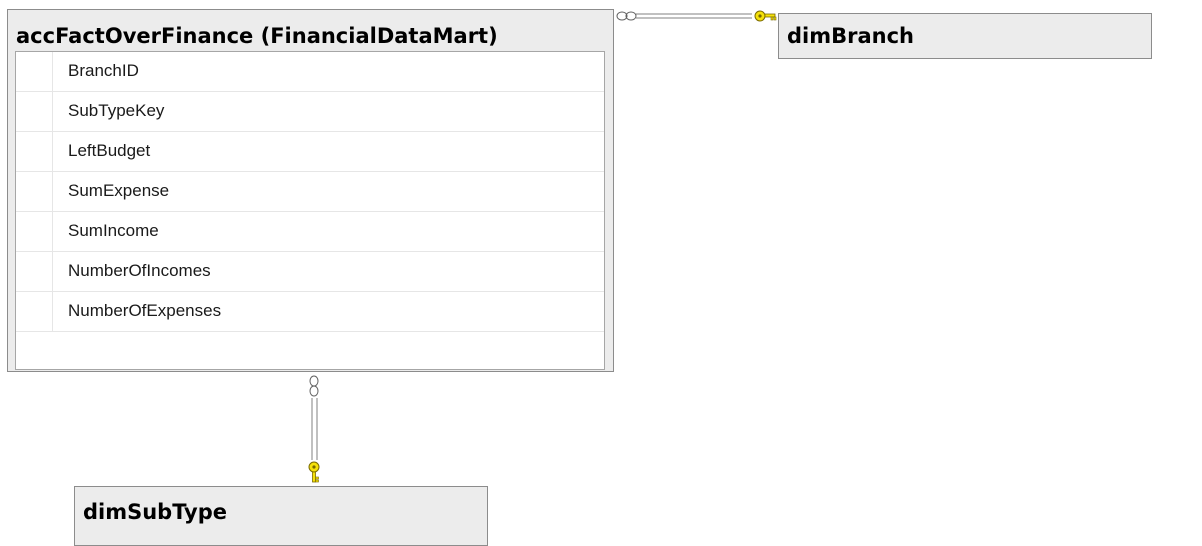 The height and width of the screenshot is (546, 1202). What do you see at coordinates (257, 36) in the screenshot?
I see `fact-table-title: accFactOverFinance (FinancialDataMart)` at bounding box center [257, 36].